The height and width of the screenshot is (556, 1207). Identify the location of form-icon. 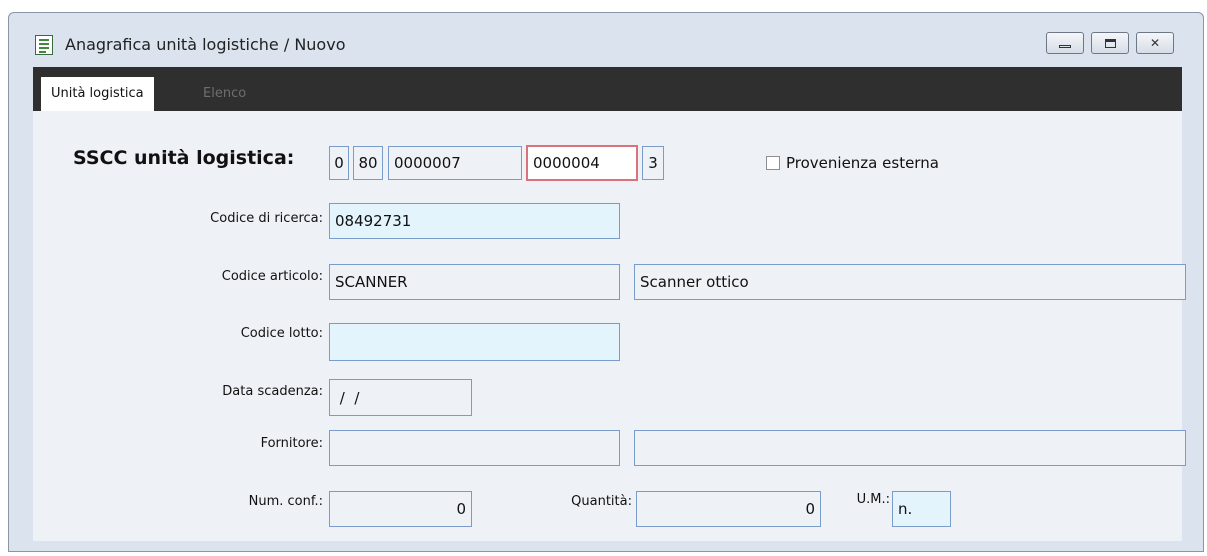
(44, 45).